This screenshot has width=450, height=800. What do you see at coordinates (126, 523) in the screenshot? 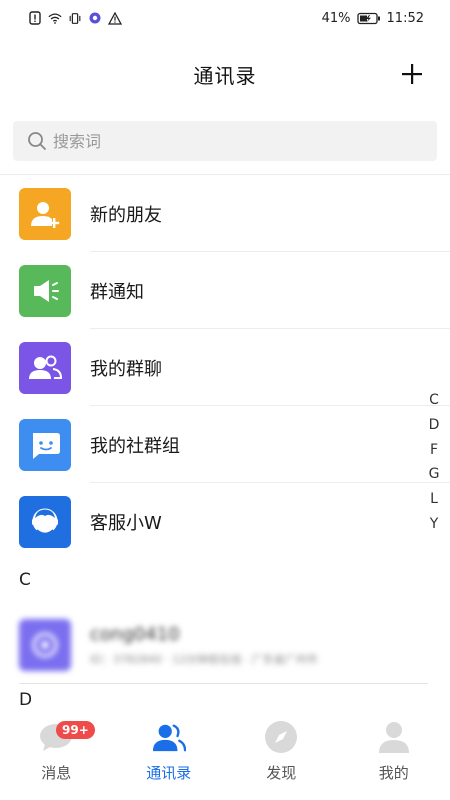
I see `entry-label: 客服小W` at bounding box center [126, 523].